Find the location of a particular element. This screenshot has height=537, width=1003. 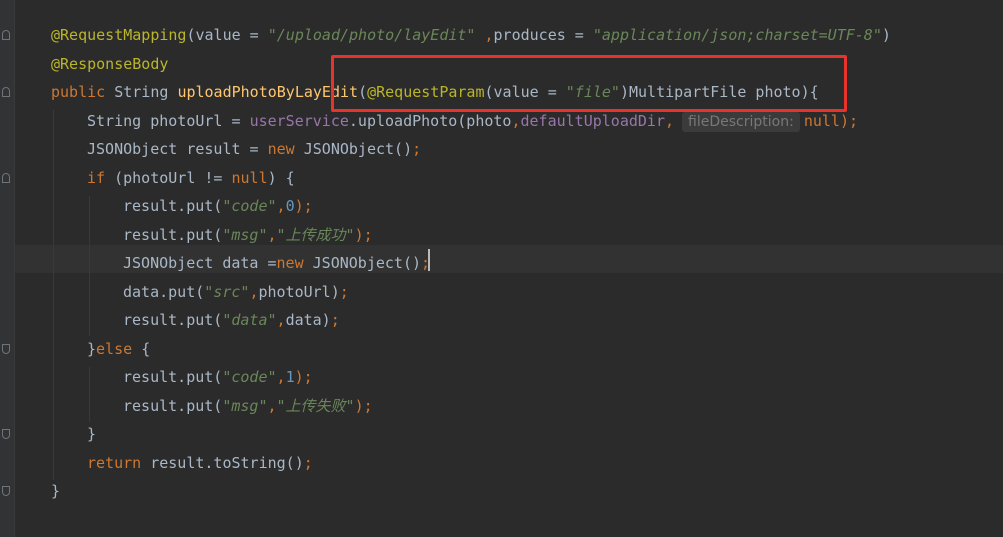

code-line-13: result.put("code",1); is located at coordinates (218, 377).